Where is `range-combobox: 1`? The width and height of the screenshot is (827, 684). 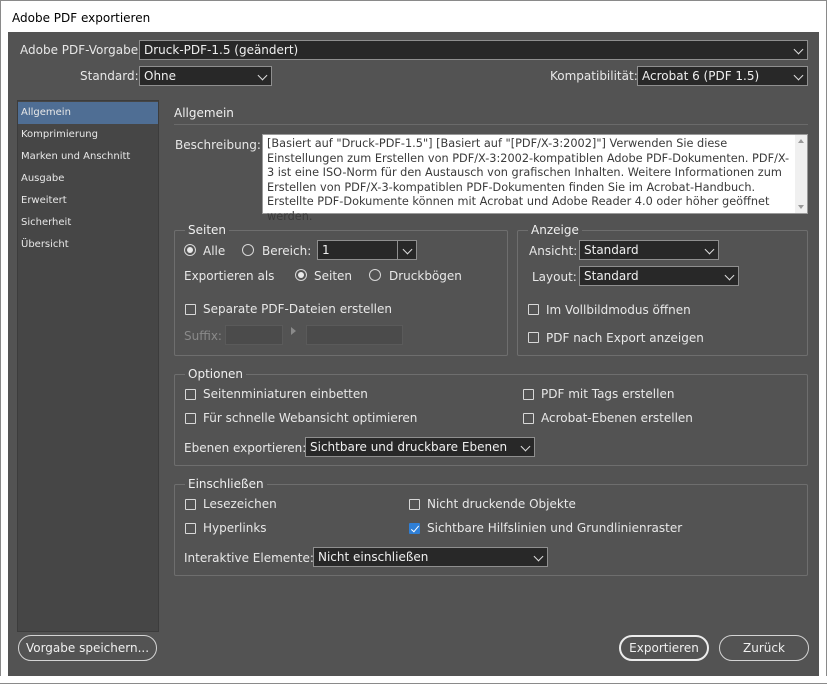
range-combobox: 1 is located at coordinates (367, 250).